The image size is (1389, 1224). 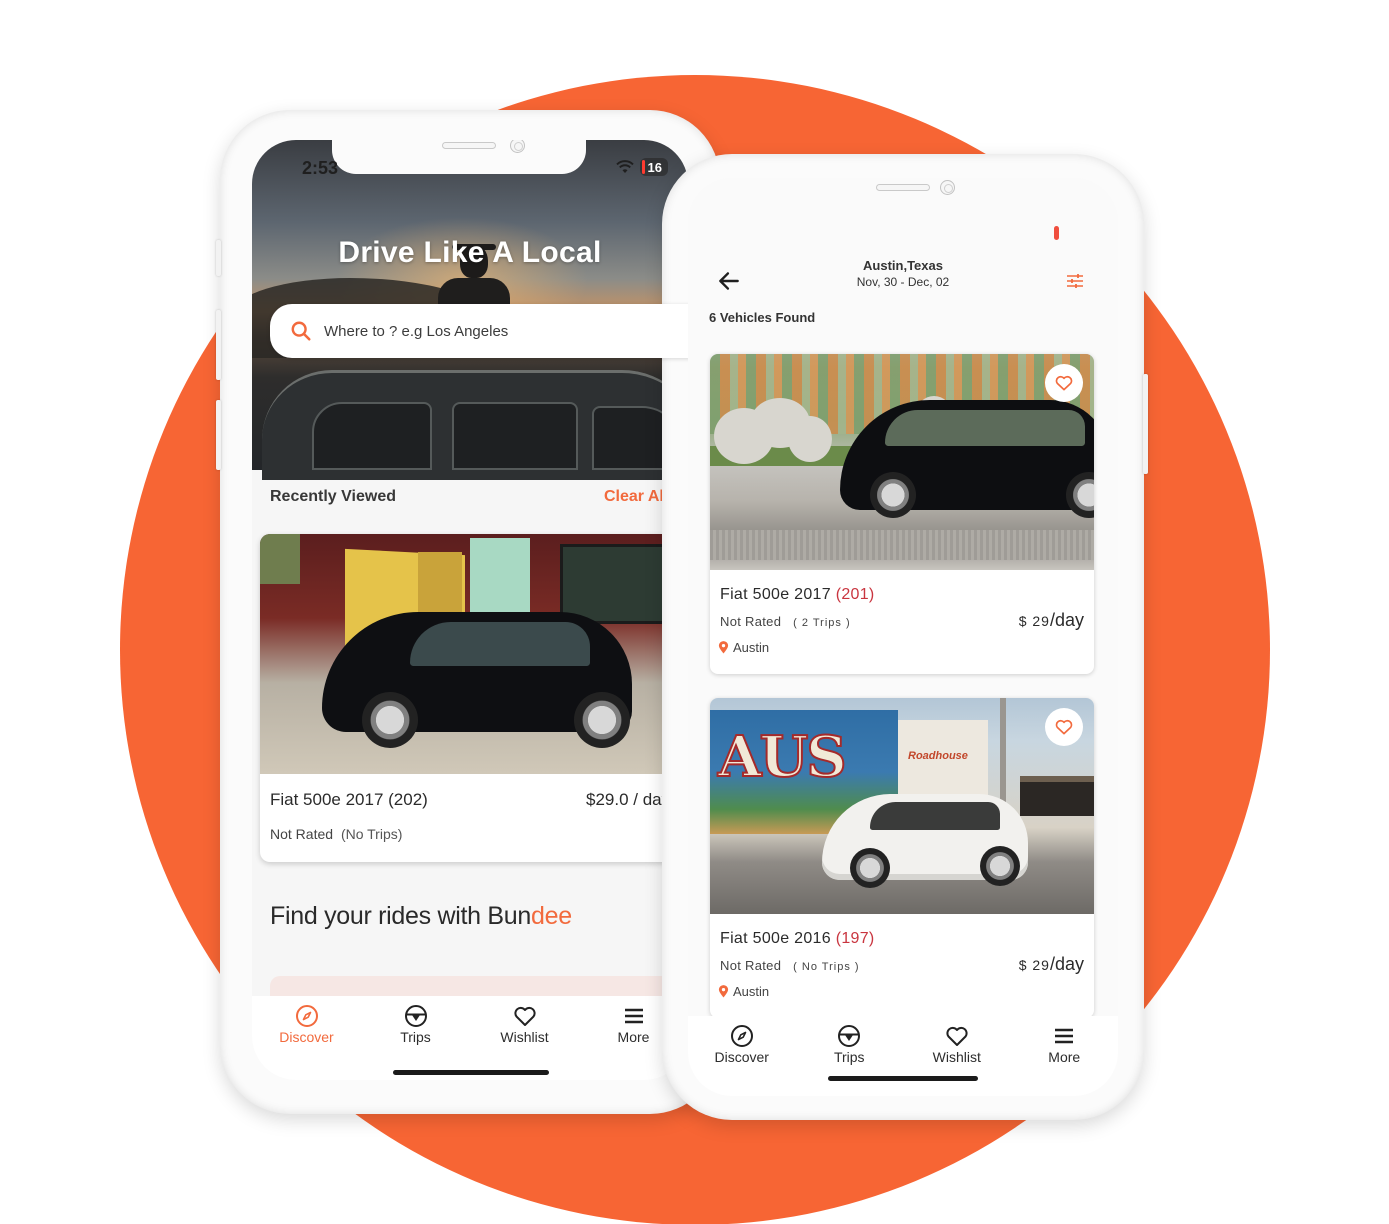 I want to click on tab-label: Wishlist, so click(x=956, y=1057).